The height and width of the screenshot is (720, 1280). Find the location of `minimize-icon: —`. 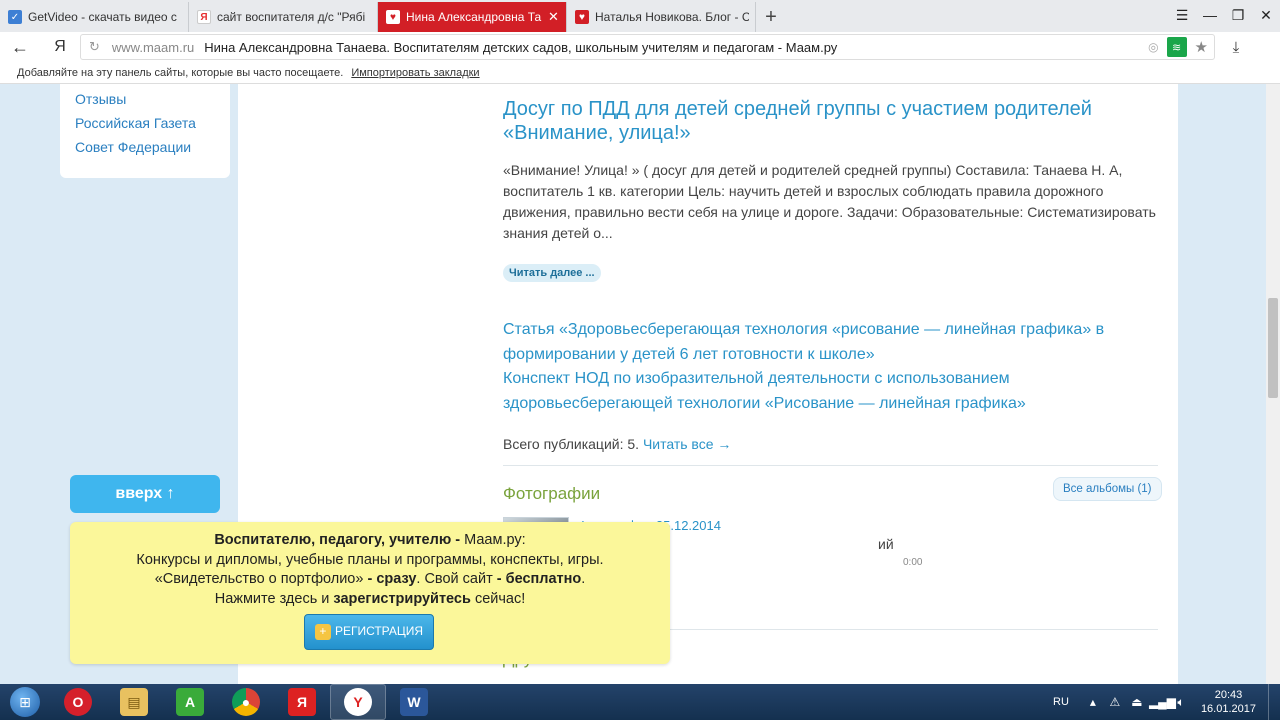

minimize-icon: — is located at coordinates (1210, 15).